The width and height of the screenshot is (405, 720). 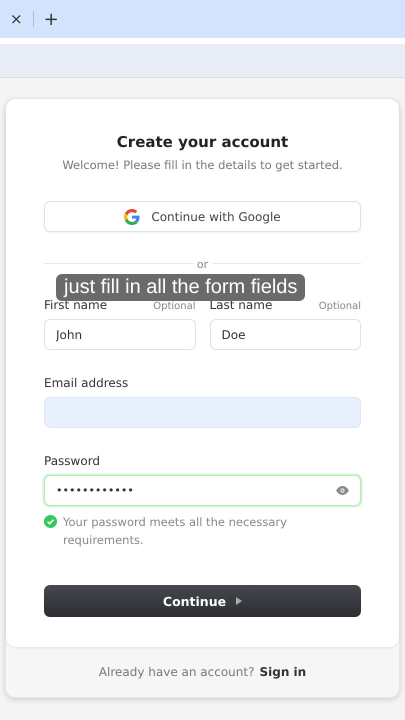 What do you see at coordinates (132, 216) in the screenshot?
I see `google-icon` at bounding box center [132, 216].